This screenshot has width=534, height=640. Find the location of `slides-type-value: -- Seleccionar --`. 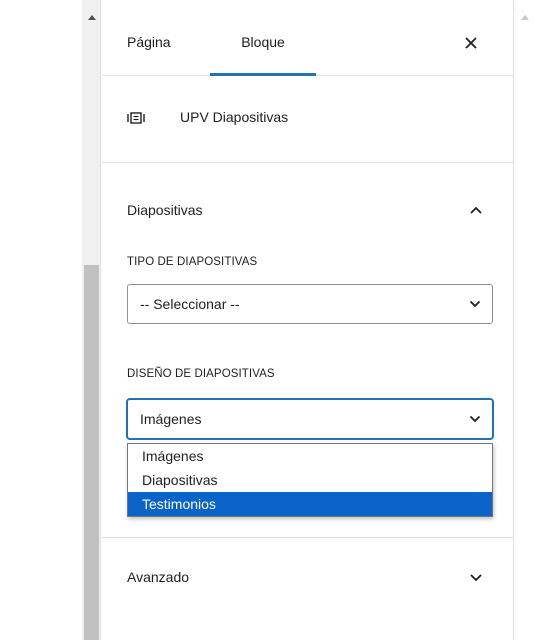

slides-type-value: -- Seleccionar -- is located at coordinates (190, 304).